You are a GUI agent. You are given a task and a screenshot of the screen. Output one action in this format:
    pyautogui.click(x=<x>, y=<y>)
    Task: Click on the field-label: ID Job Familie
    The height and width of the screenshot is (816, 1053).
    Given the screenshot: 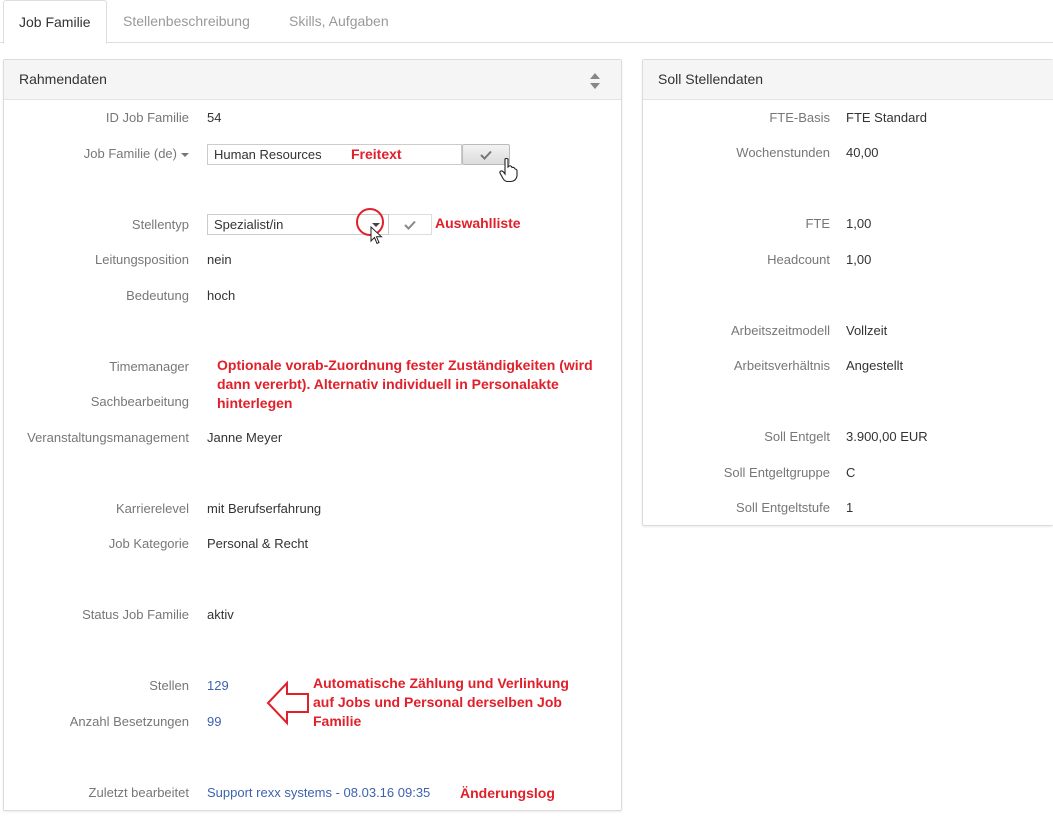 What is the action you would take?
    pyautogui.click(x=147, y=117)
    